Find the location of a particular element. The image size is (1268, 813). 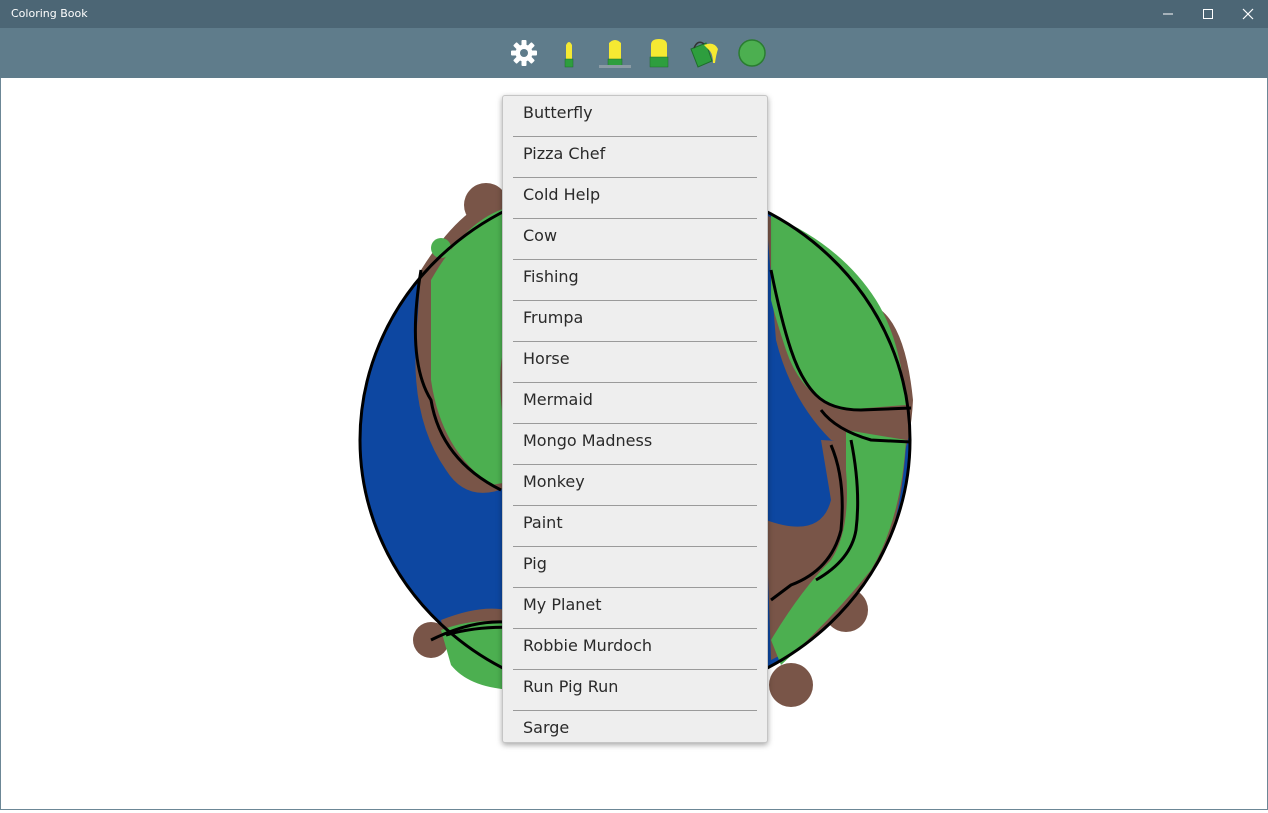

settings-button is located at coordinates (524, 53).